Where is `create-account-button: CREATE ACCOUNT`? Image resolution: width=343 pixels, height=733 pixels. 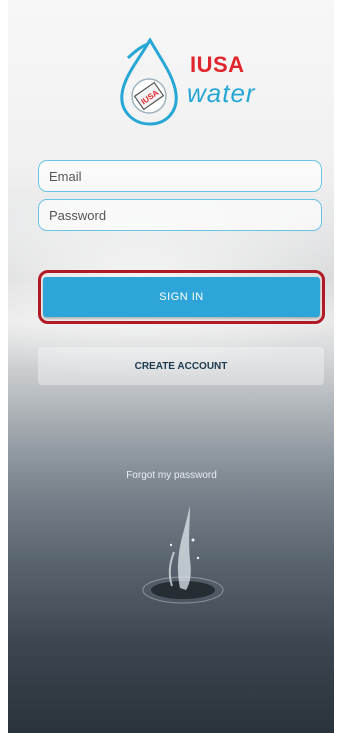
create-account-button: CREATE ACCOUNT is located at coordinates (181, 366).